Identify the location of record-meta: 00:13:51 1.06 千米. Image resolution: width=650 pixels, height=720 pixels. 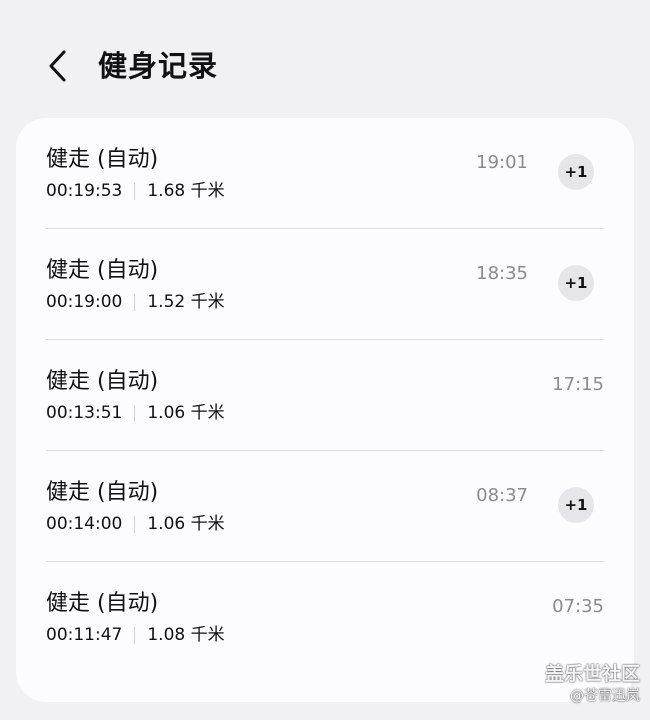
(135, 413).